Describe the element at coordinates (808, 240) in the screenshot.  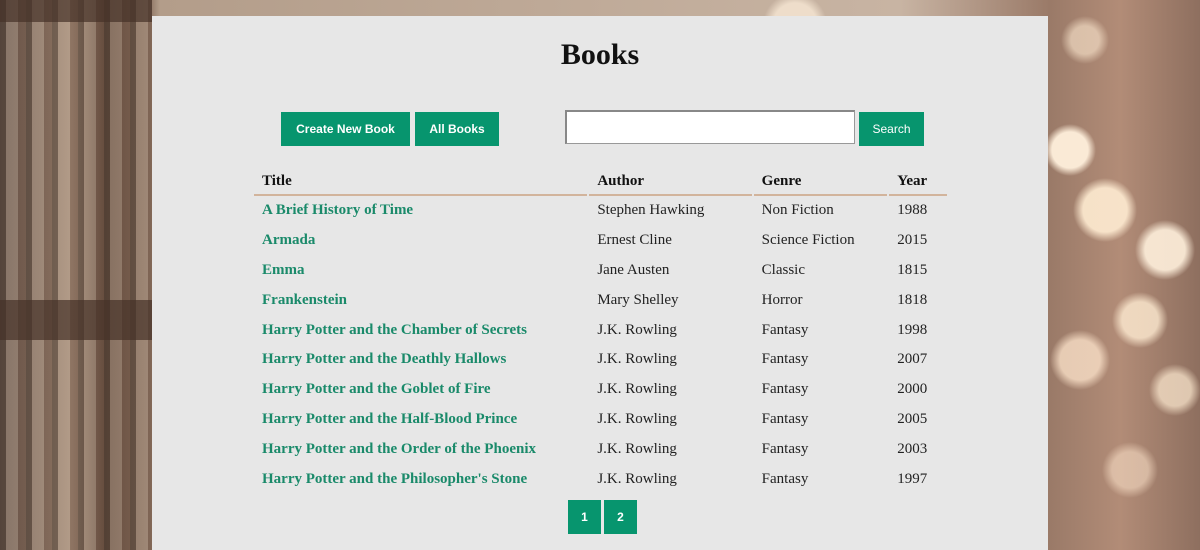
I see `book-genre: Science Fiction` at that location.